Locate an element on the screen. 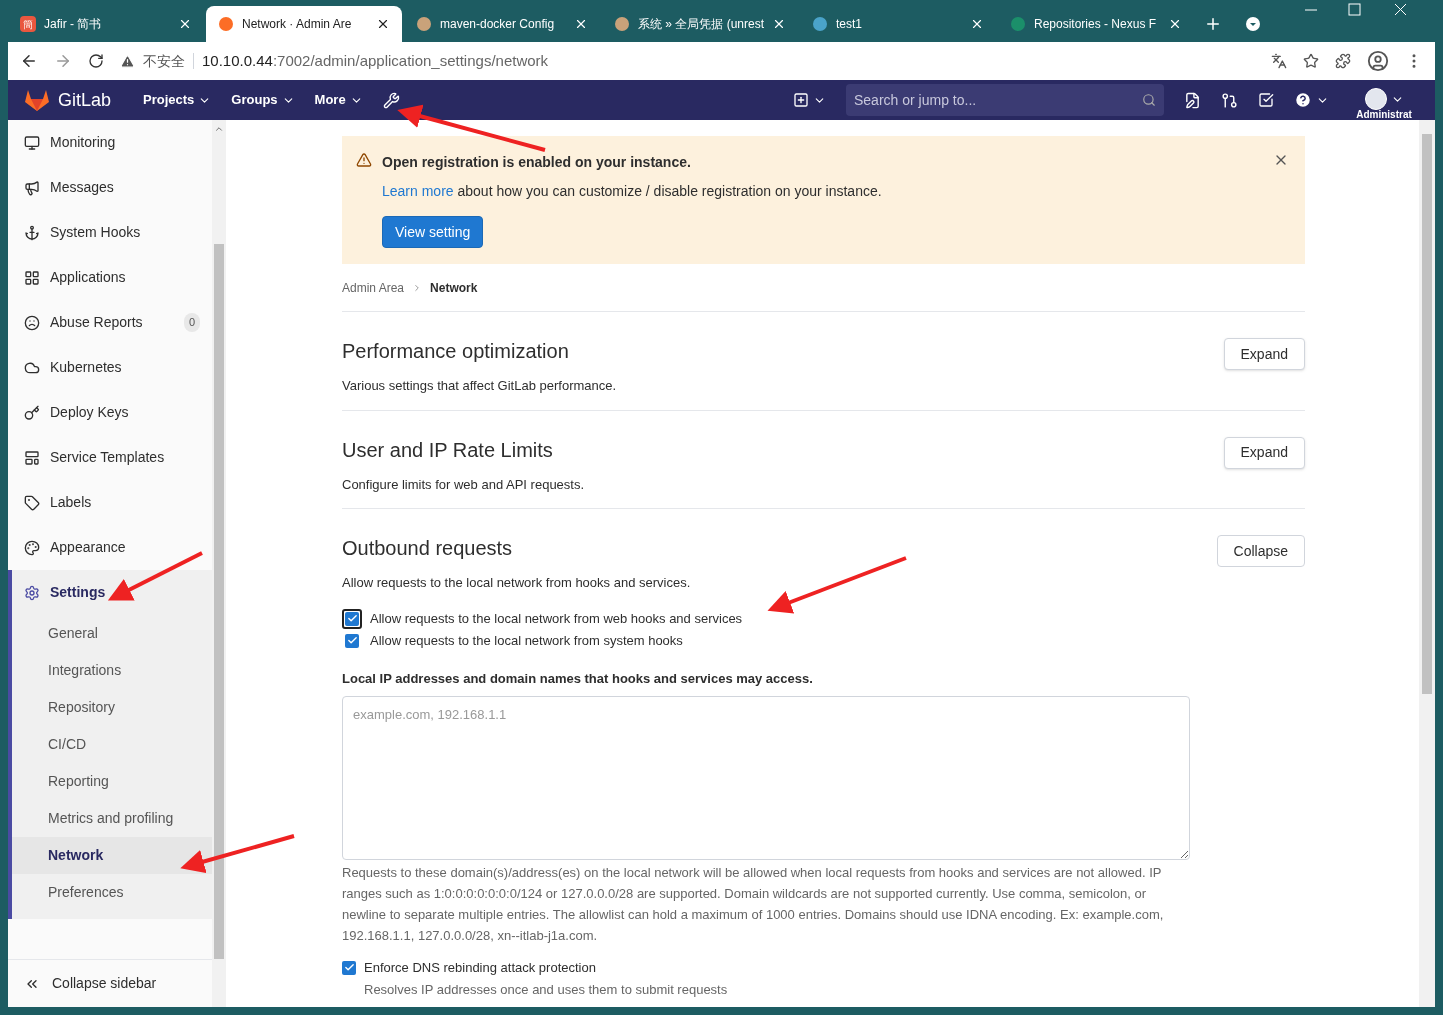  section-description: Configure limits for web and API requests. is located at coordinates (463, 484).